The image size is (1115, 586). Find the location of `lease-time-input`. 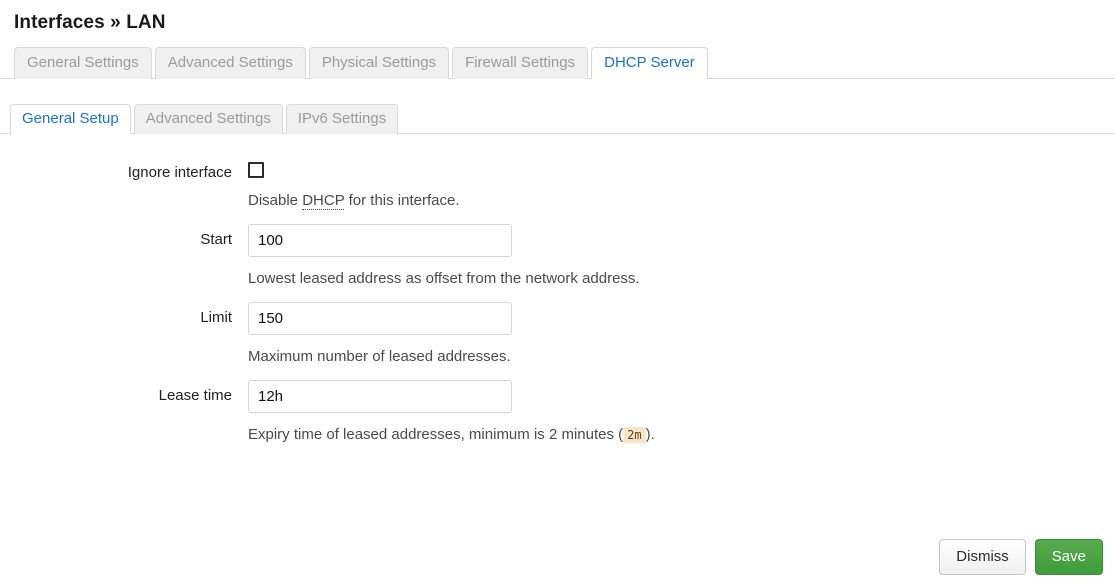

lease-time-input is located at coordinates (380, 396).